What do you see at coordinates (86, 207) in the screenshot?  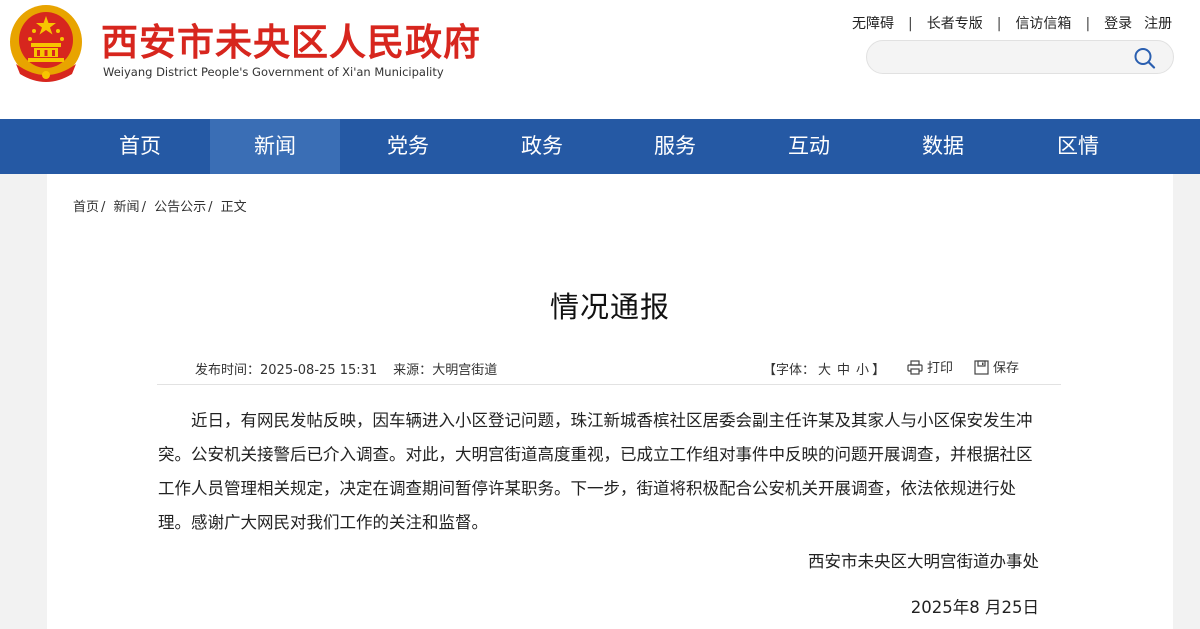 I see `breadcrumb-home: 首页` at bounding box center [86, 207].